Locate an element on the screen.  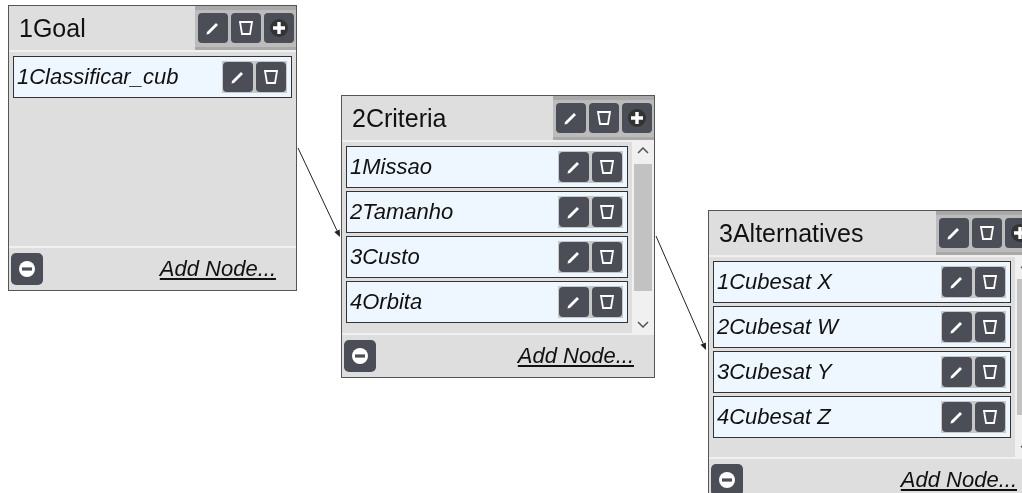
list-item: 3Custo is located at coordinates (487, 257).